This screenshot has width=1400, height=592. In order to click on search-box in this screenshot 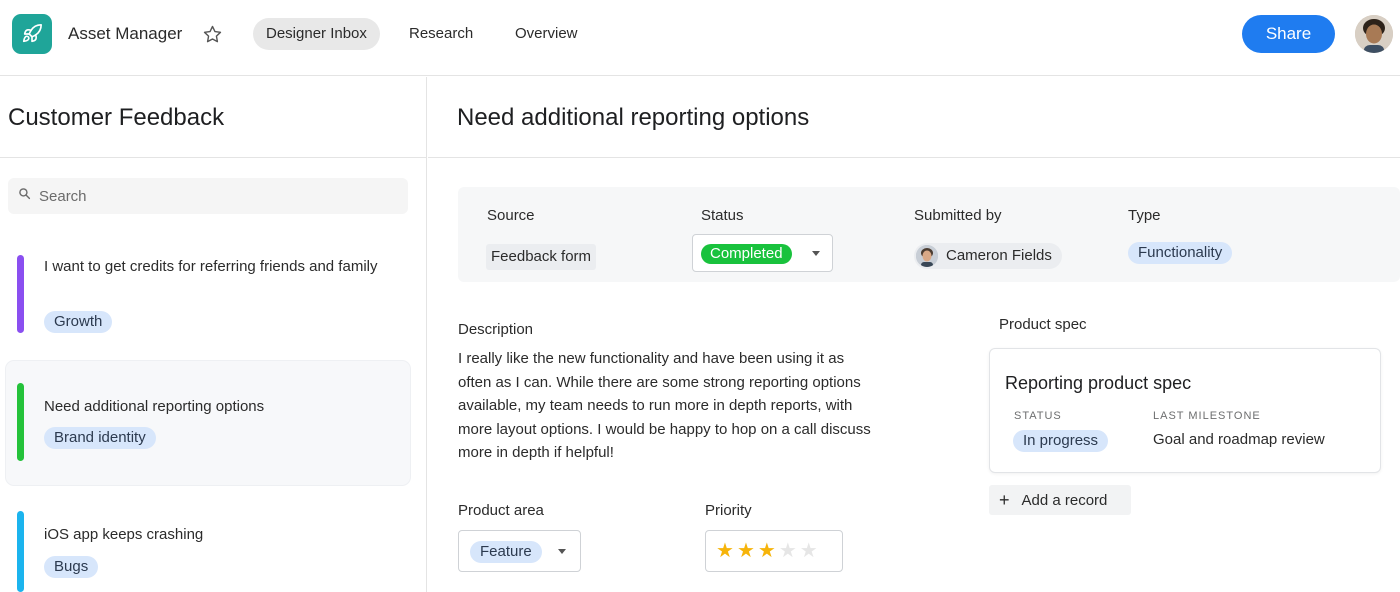, I will do `click(208, 196)`.